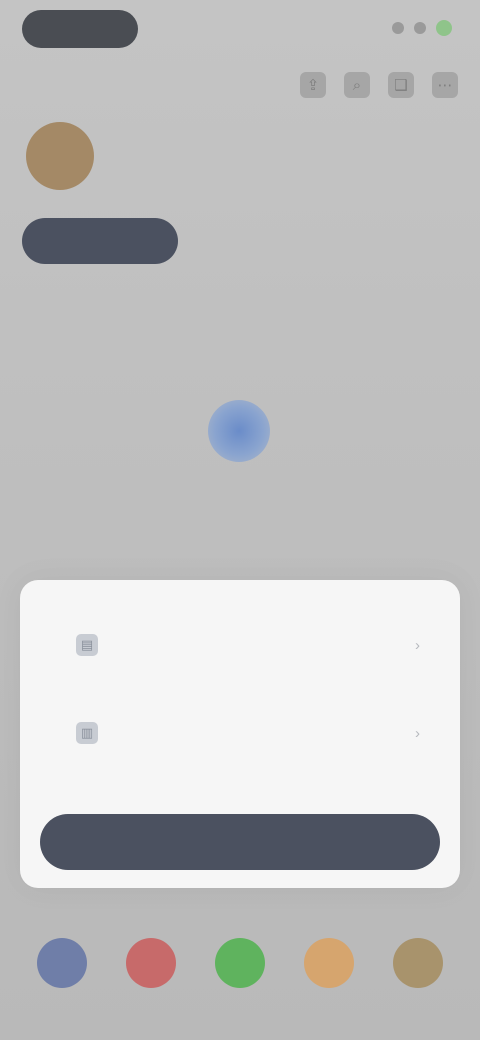 The width and height of the screenshot is (480, 1040). I want to click on wifi-icon, so click(420, 28).